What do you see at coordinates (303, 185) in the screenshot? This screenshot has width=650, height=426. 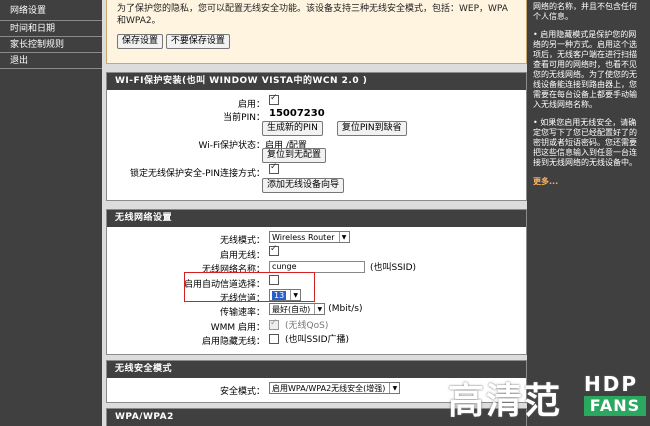 I see `add-wireless-device-button: 添加无线设备向导` at bounding box center [303, 185].